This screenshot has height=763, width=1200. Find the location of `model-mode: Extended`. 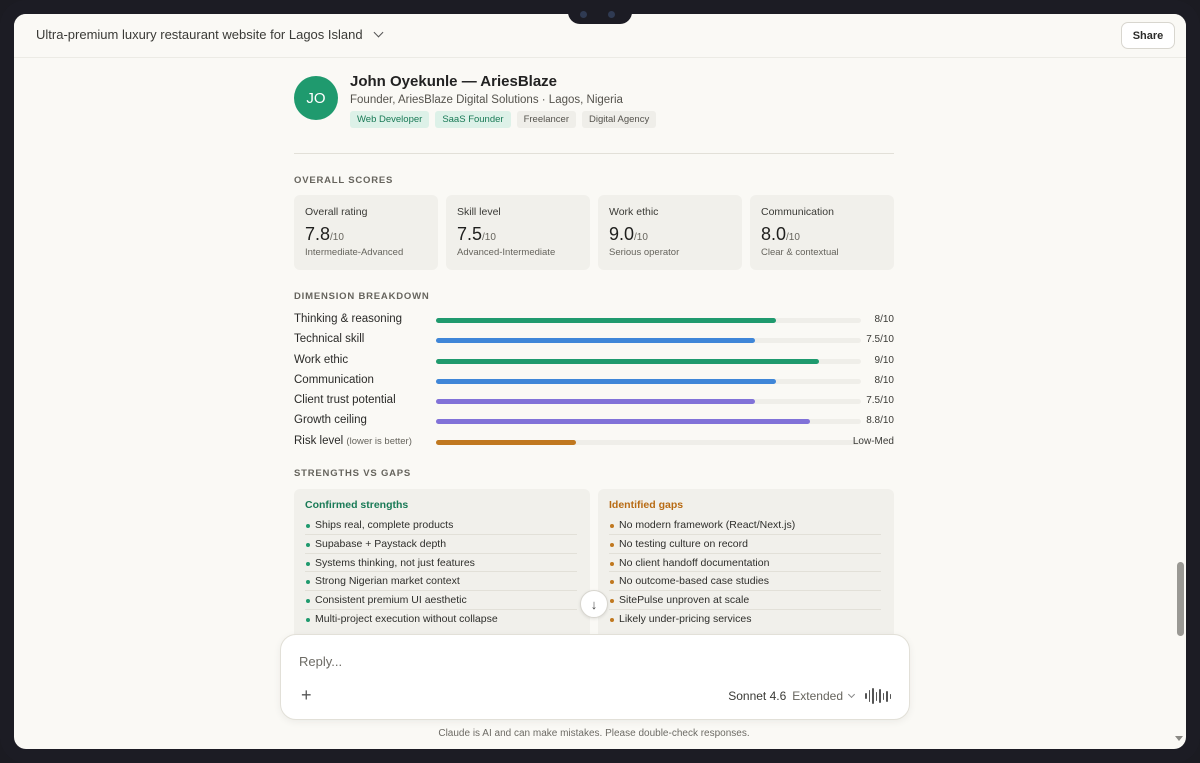

model-mode: Extended is located at coordinates (817, 696).